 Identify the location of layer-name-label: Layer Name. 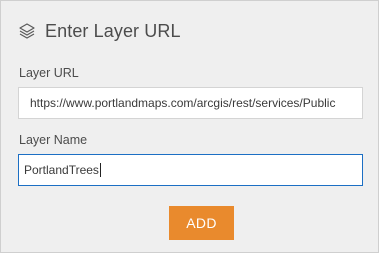
(53, 140).